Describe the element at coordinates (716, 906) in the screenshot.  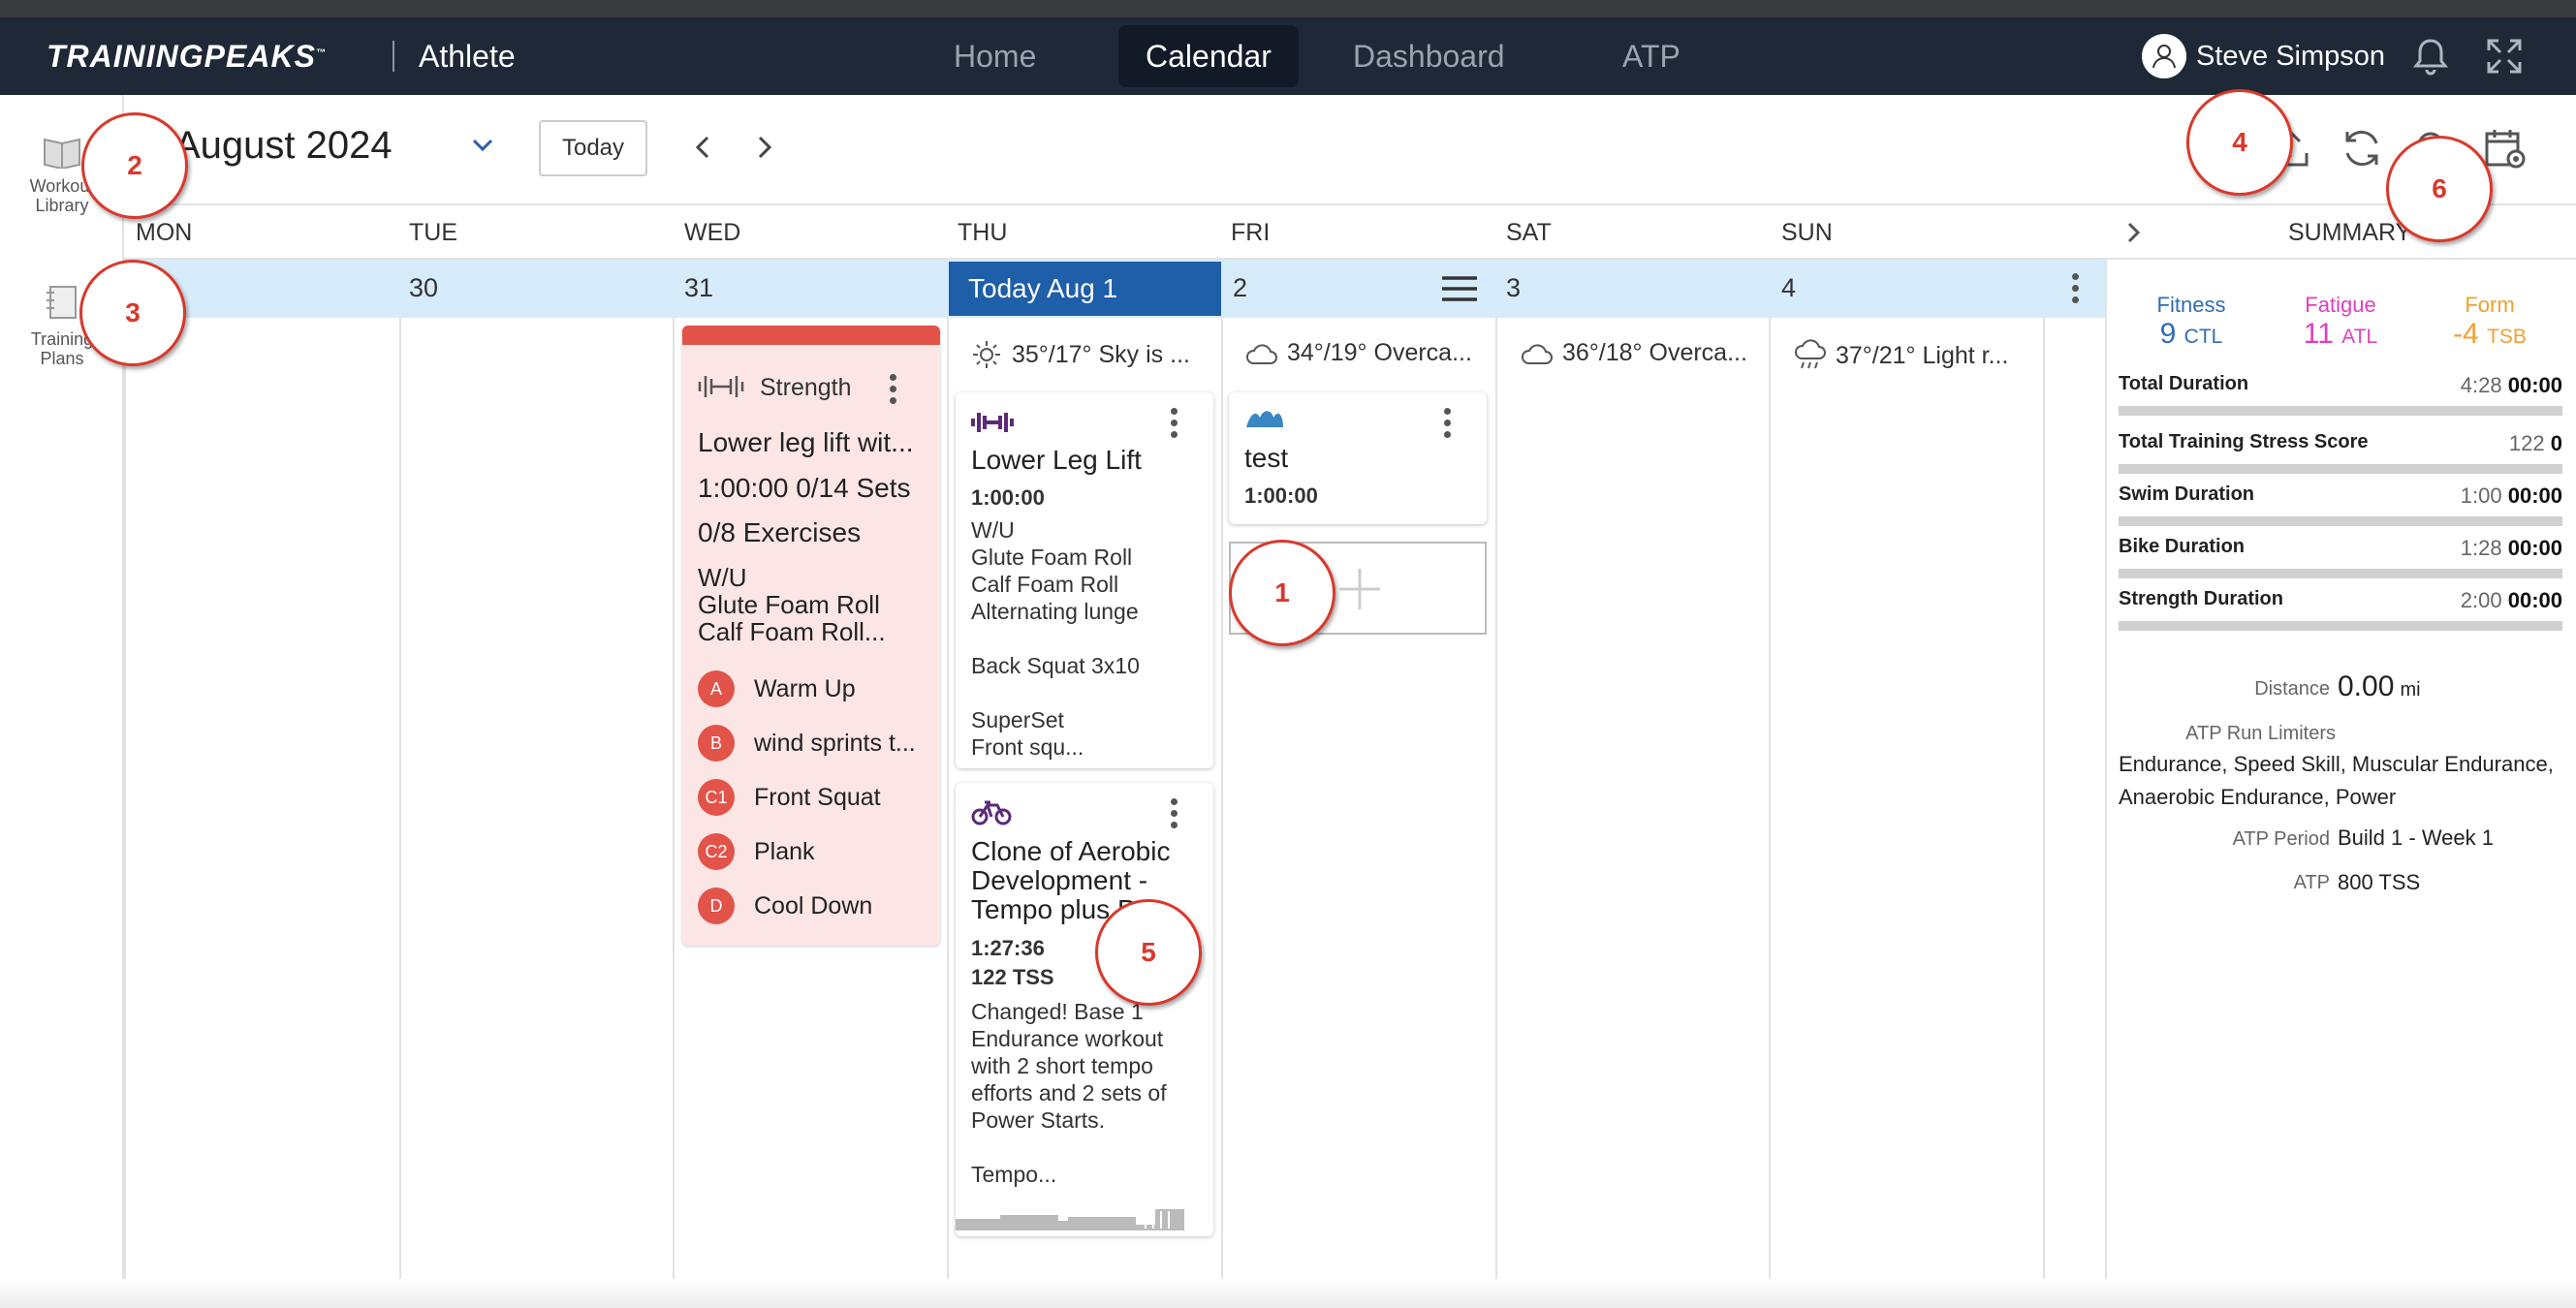
I see `exercise-badge: D` at that location.